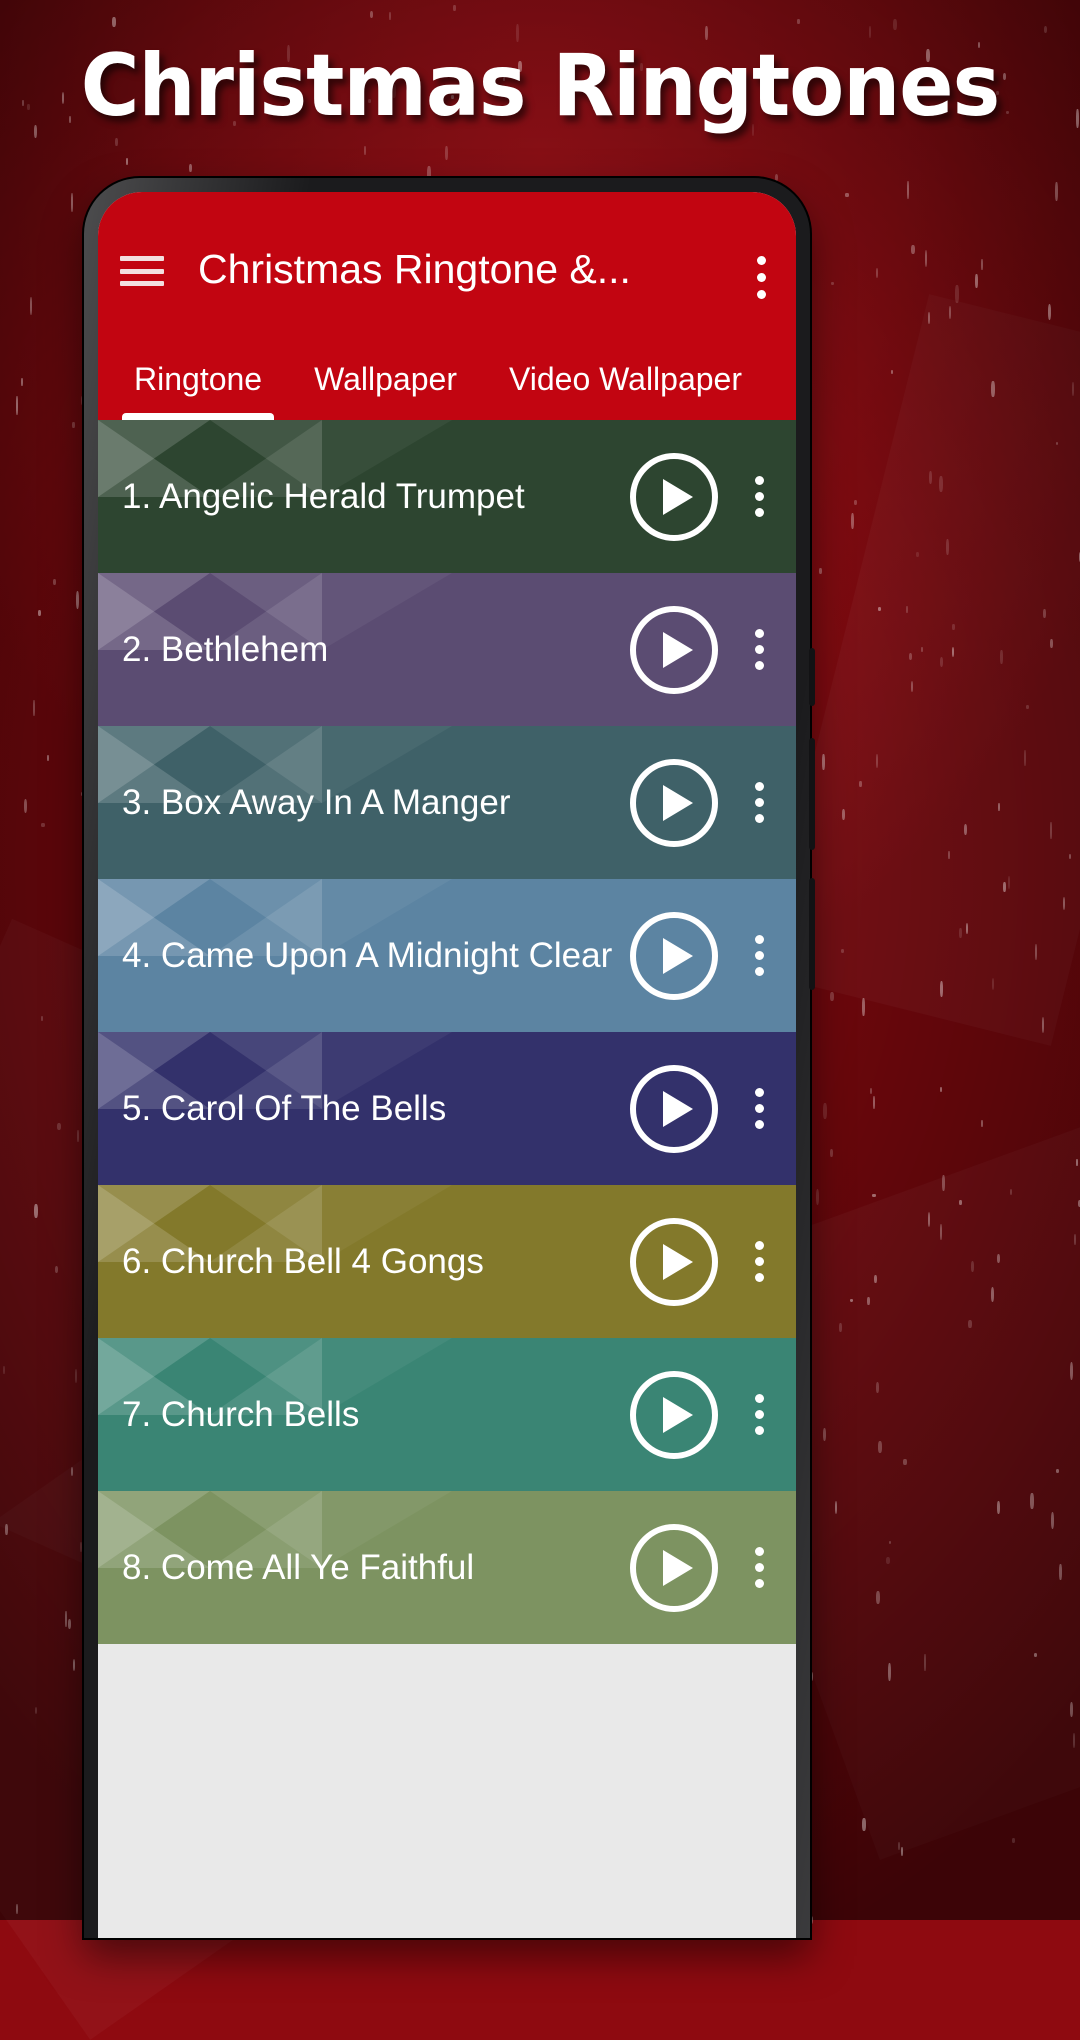 This screenshot has height=2040, width=1080. I want to click on tab-video-wallpaper: Video Wallpaper, so click(625, 390).